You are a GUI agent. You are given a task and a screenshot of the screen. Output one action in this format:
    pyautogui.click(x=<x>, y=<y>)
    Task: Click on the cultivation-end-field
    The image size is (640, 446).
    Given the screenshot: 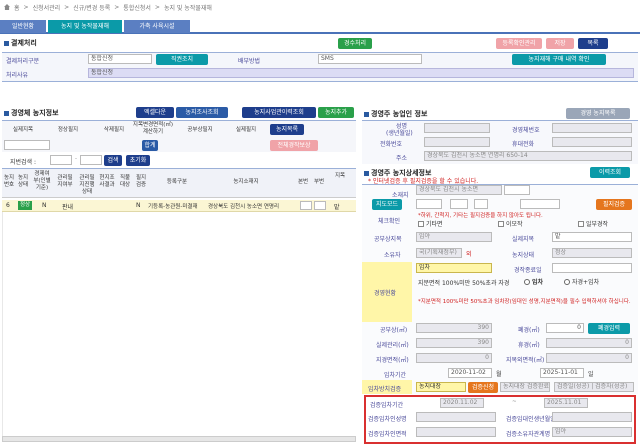 What is the action you would take?
    pyautogui.click(x=592, y=268)
    